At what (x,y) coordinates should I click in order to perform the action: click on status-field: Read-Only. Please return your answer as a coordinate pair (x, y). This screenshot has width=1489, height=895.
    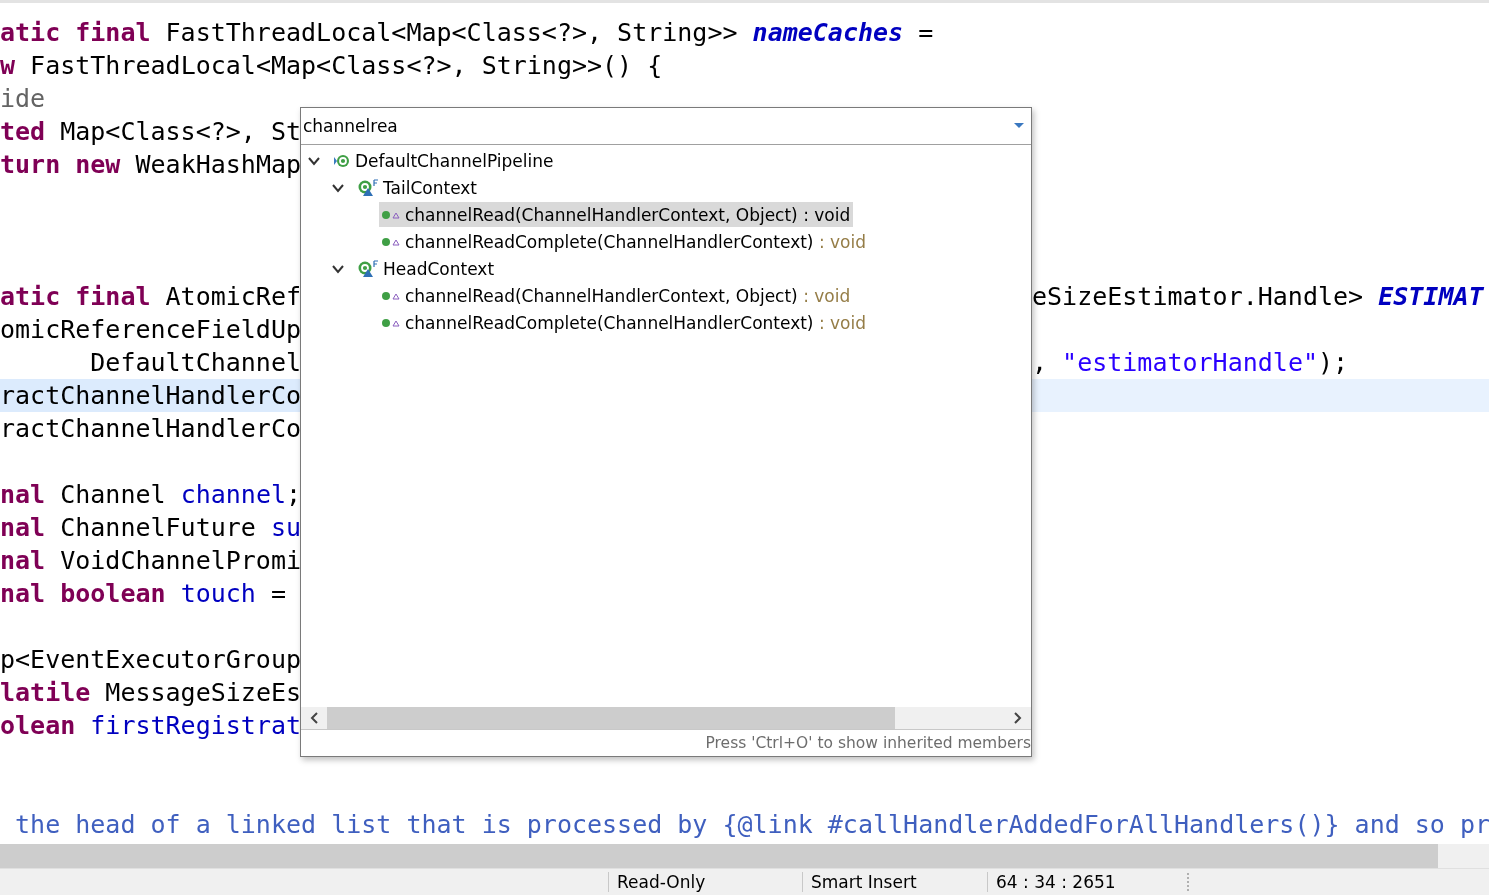
    Looking at the image, I should click on (705, 882).